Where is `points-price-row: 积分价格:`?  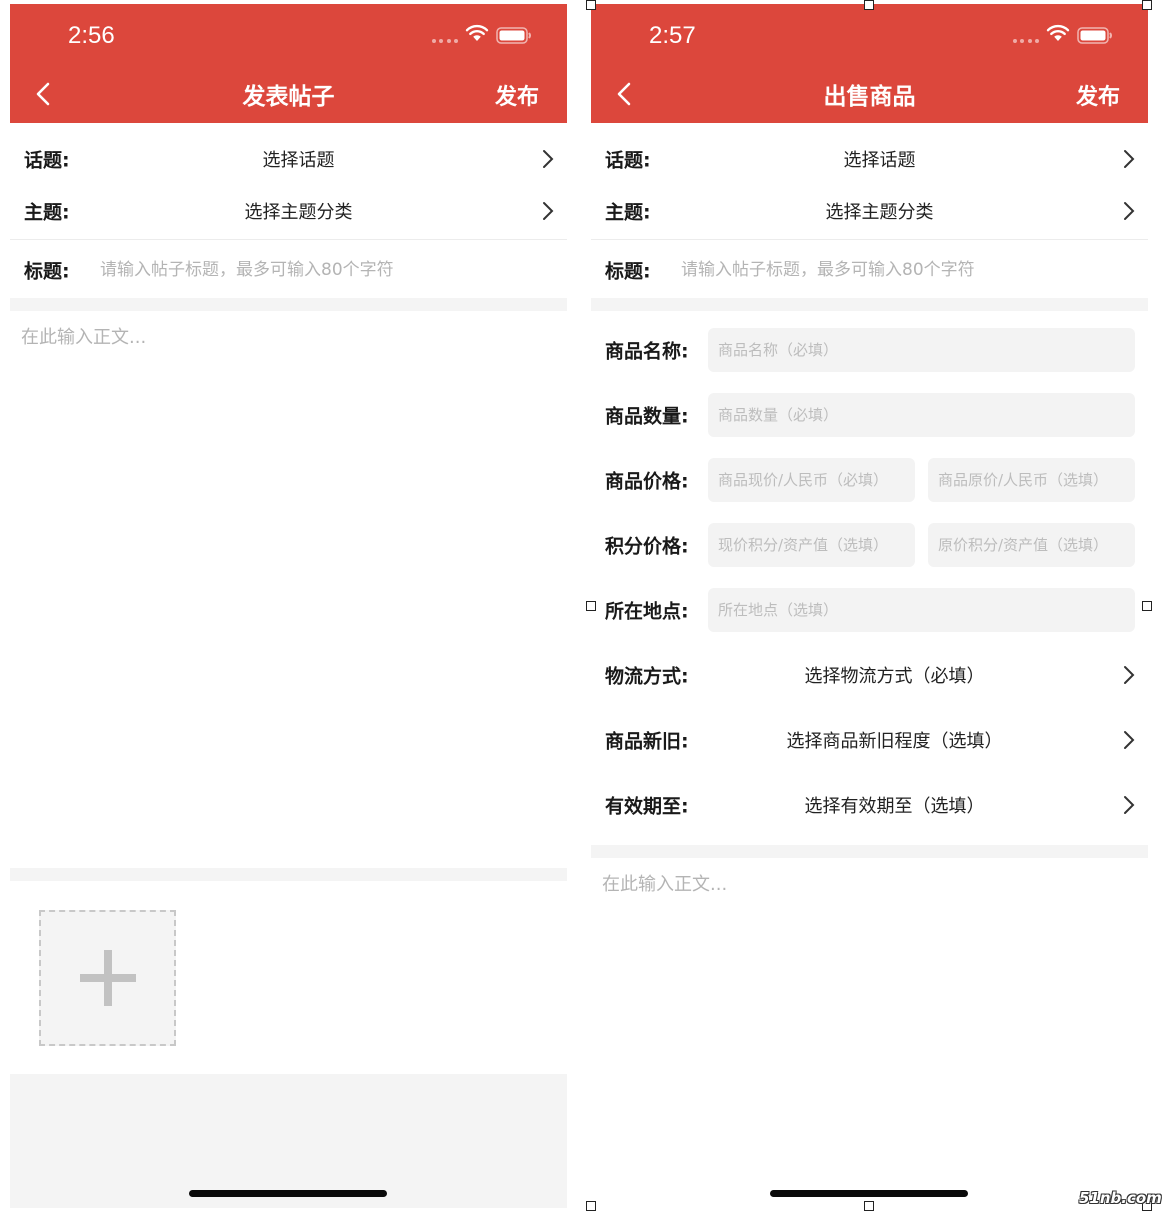
points-price-row: 积分价格: is located at coordinates (869, 545).